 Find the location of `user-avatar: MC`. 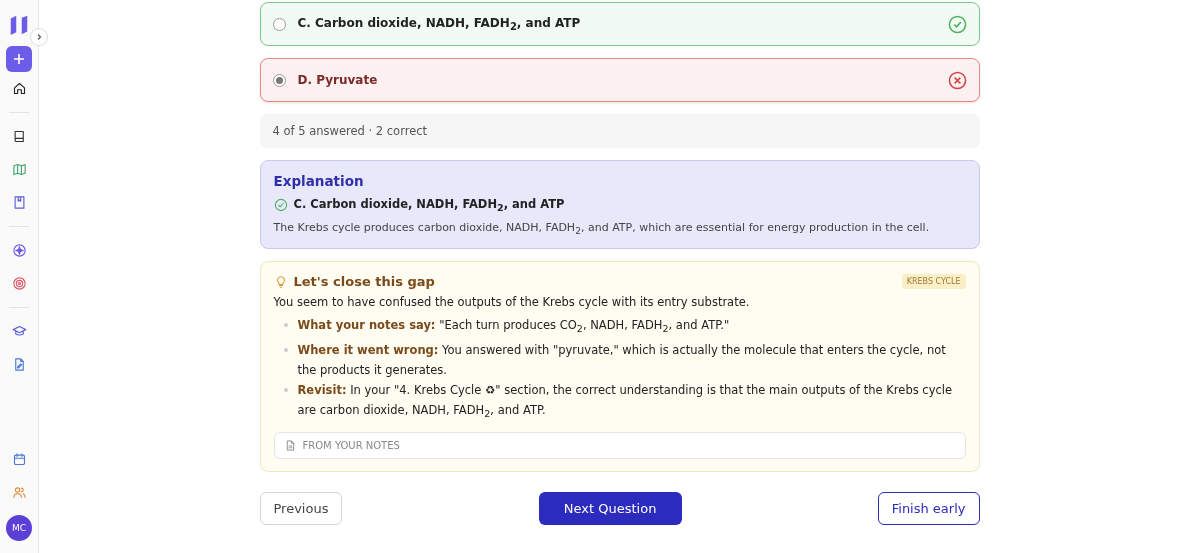

user-avatar: MC is located at coordinates (19, 528).